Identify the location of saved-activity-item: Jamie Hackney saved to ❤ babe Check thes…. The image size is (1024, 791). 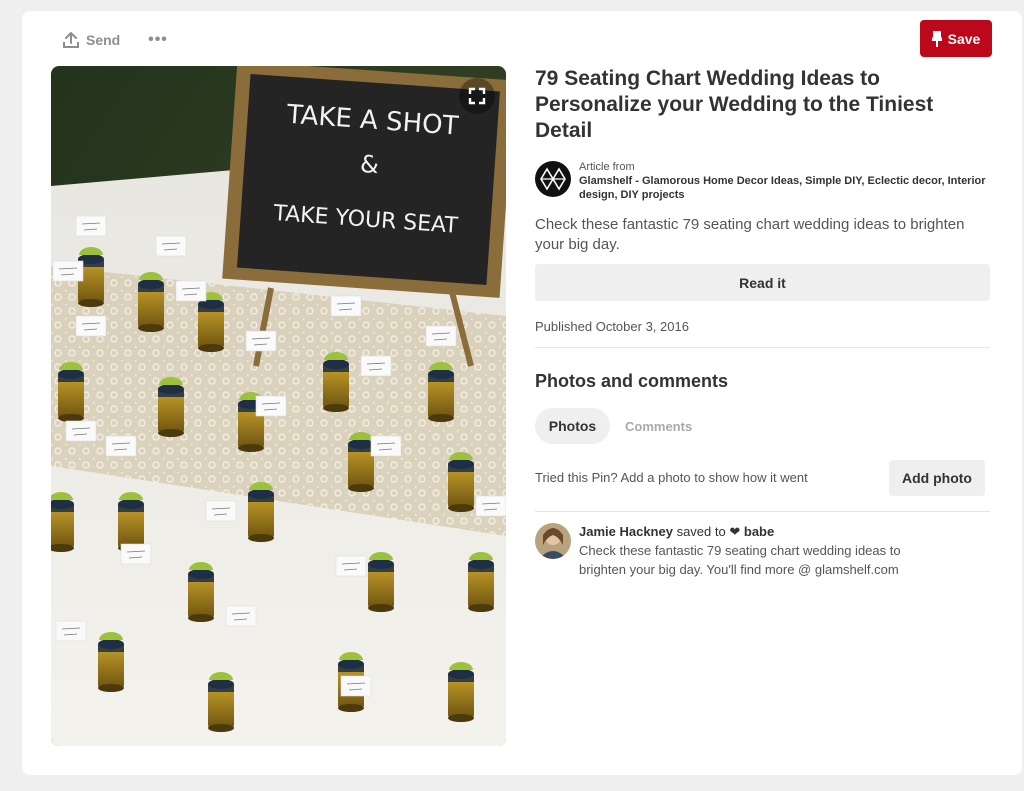
(762, 551).